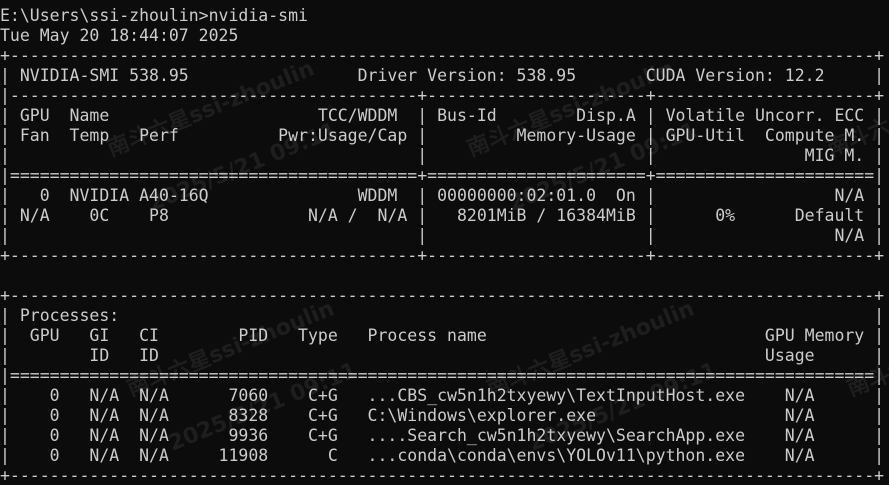 The height and width of the screenshot is (485, 889). Describe the element at coordinates (442, 315) in the screenshot. I see `terminal-line: | Processes: |` at that location.